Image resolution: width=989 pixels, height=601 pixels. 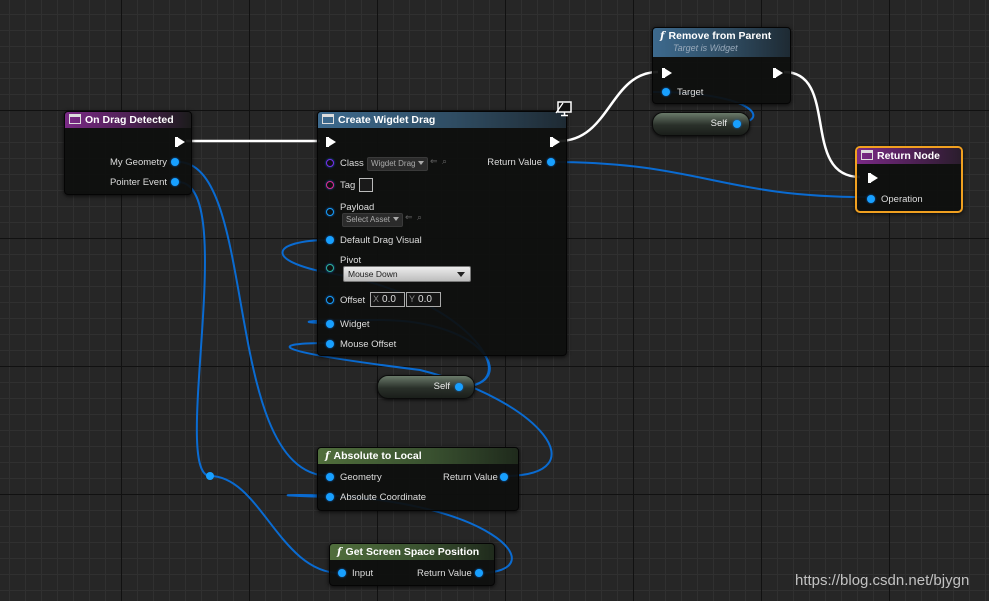 What do you see at coordinates (608, 106) in the screenshot?
I see `exec-wire-create-to-remove` at bounding box center [608, 106].